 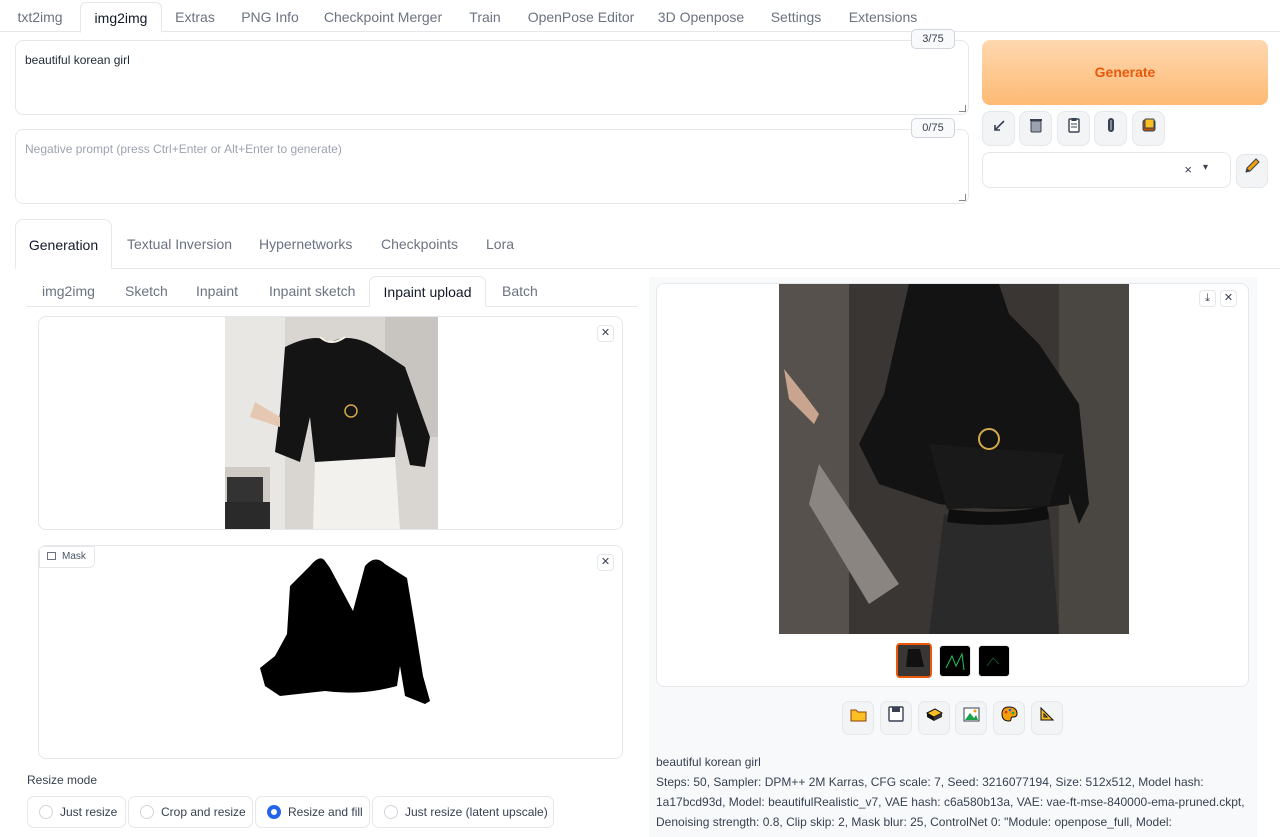 What do you see at coordinates (146, 291) in the screenshot?
I see `tab-sketch: Sketch` at bounding box center [146, 291].